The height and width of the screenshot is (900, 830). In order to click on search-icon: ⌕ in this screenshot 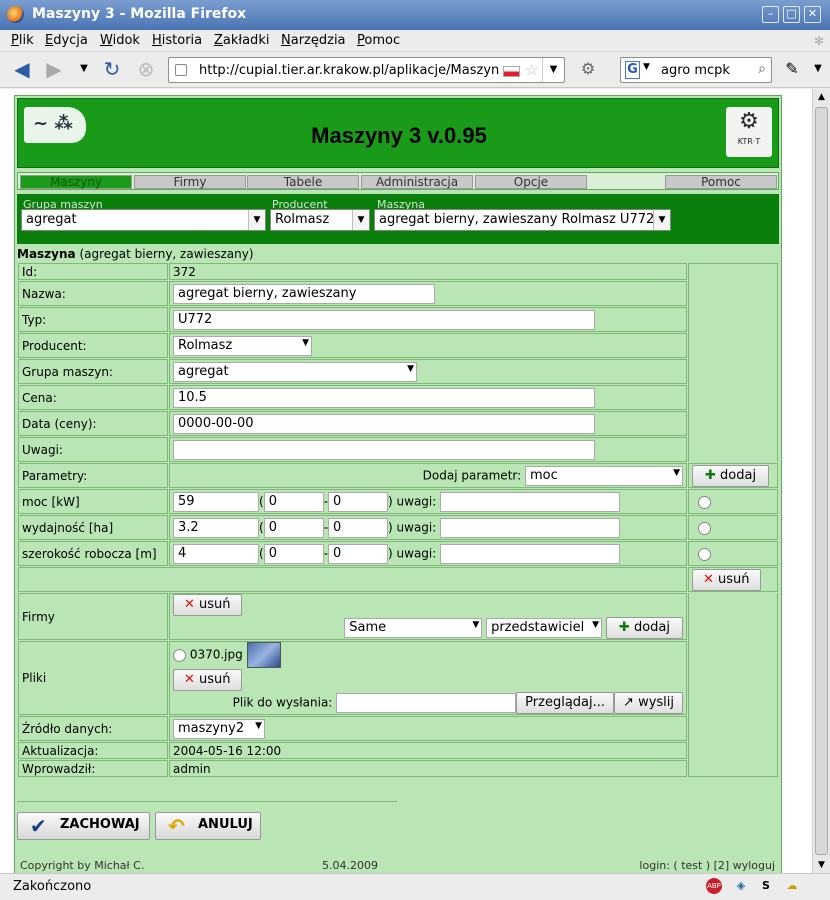, I will do `click(762, 69)`.